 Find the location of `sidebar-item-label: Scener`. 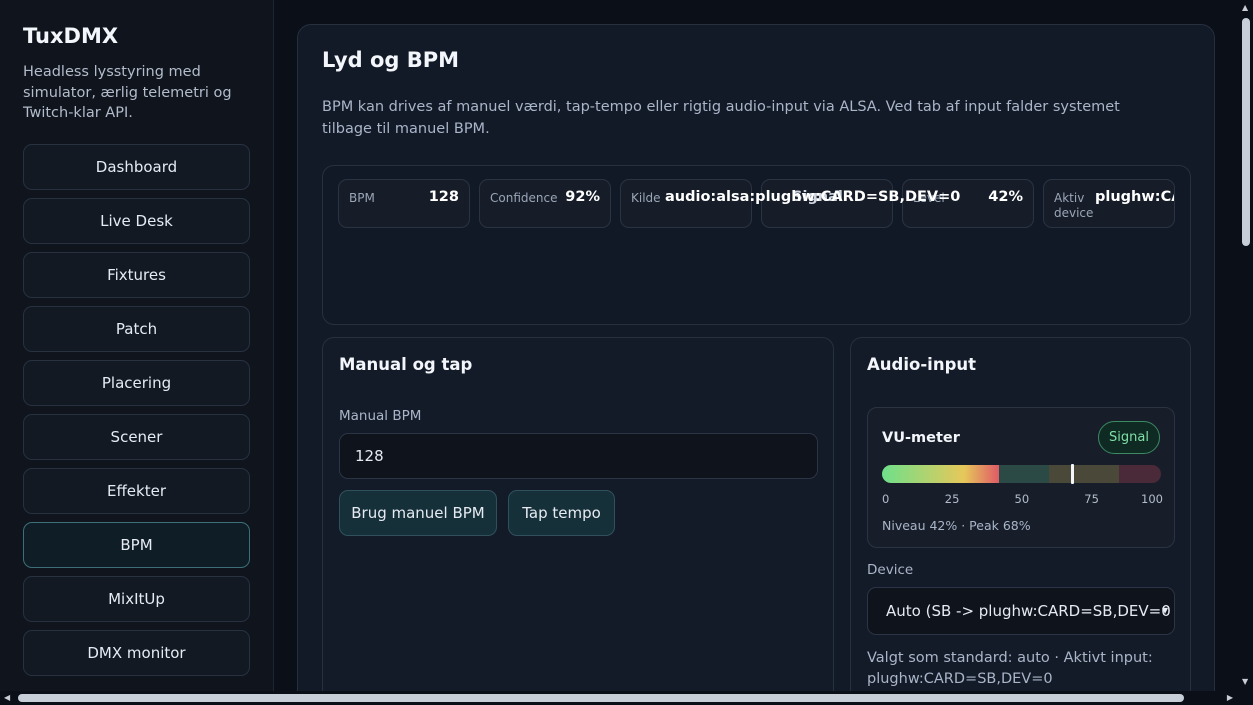

sidebar-item-label: Scener is located at coordinates (136, 436).